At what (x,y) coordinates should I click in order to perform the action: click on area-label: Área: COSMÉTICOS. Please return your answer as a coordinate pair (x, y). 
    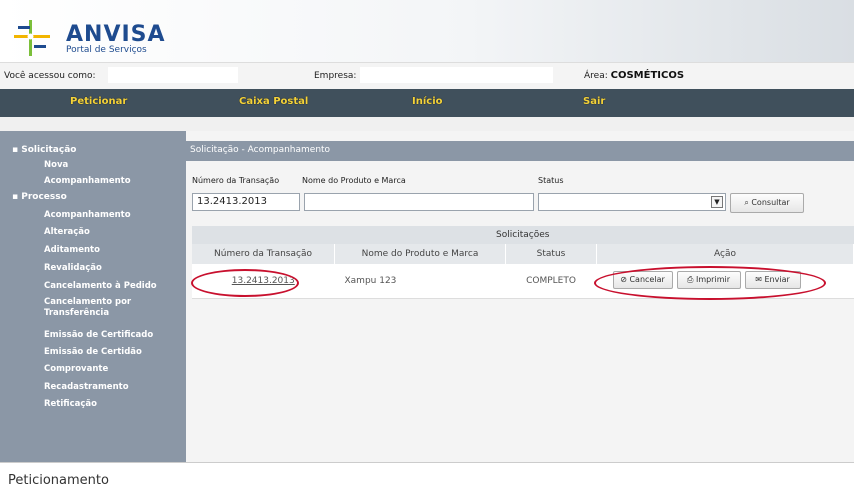
    Looking at the image, I should click on (634, 75).